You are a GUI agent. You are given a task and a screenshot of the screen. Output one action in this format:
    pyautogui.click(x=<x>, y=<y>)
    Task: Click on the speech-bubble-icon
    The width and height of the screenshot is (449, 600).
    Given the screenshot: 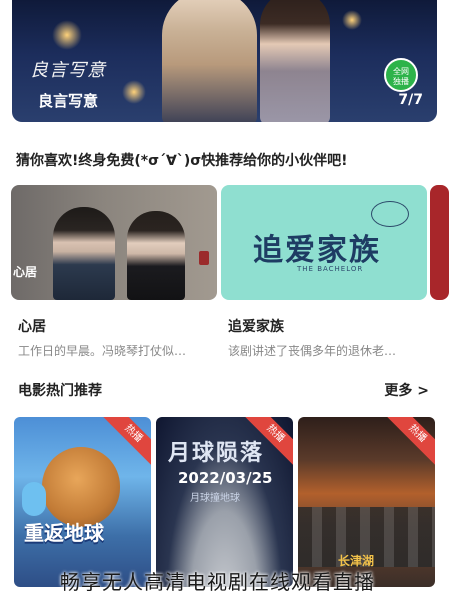 What is the action you would take?
    pyautogui.click(x=390, y=214)
    